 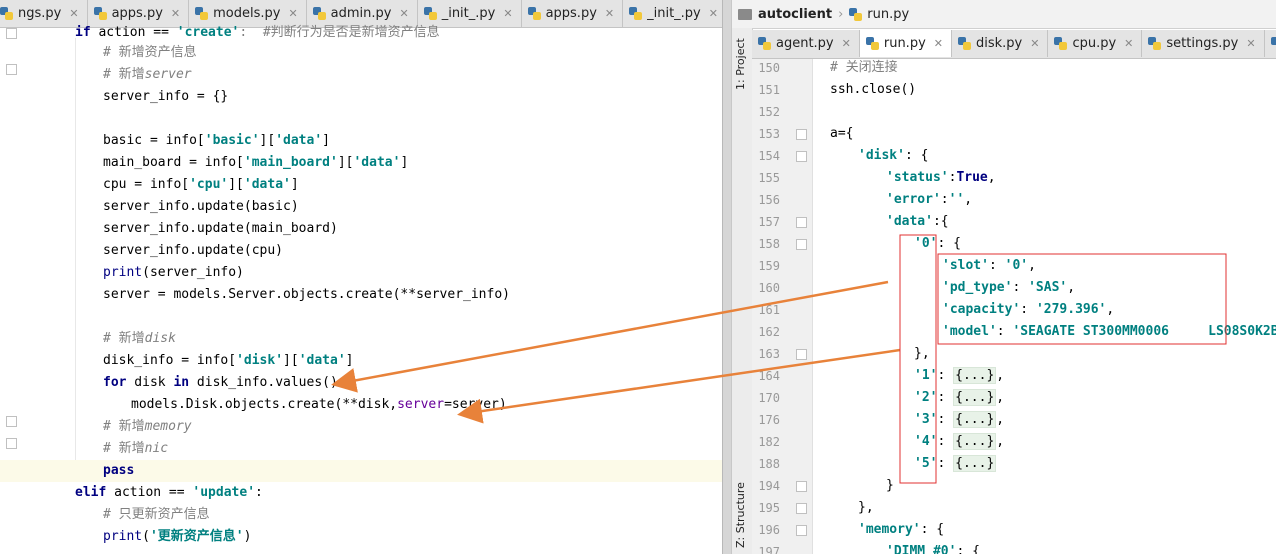 What do you see at coordinates (1004, 14) in the screenshot?
I see `breadcrumb: autoclient › run.py` at bounding box center [1004, 14].